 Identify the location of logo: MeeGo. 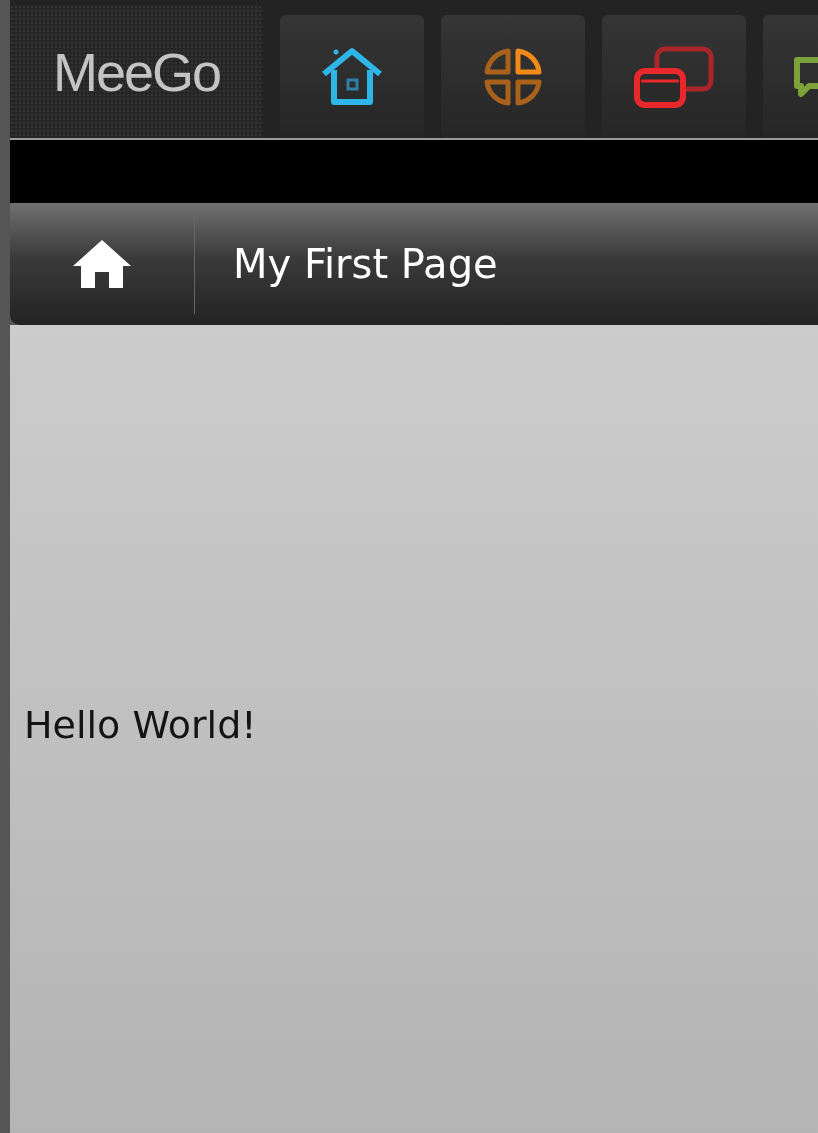
(136, 71).